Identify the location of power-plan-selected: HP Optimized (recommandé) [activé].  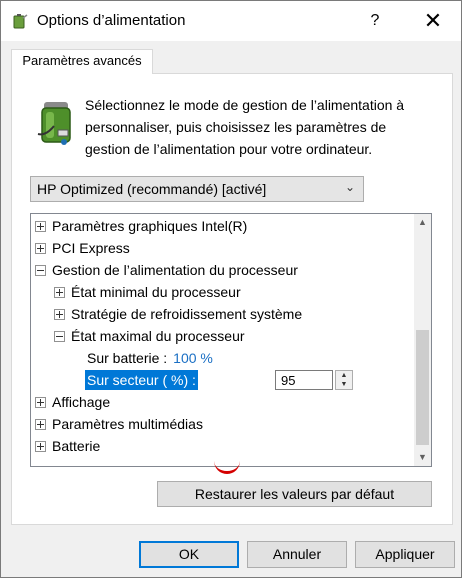
(152, 189).